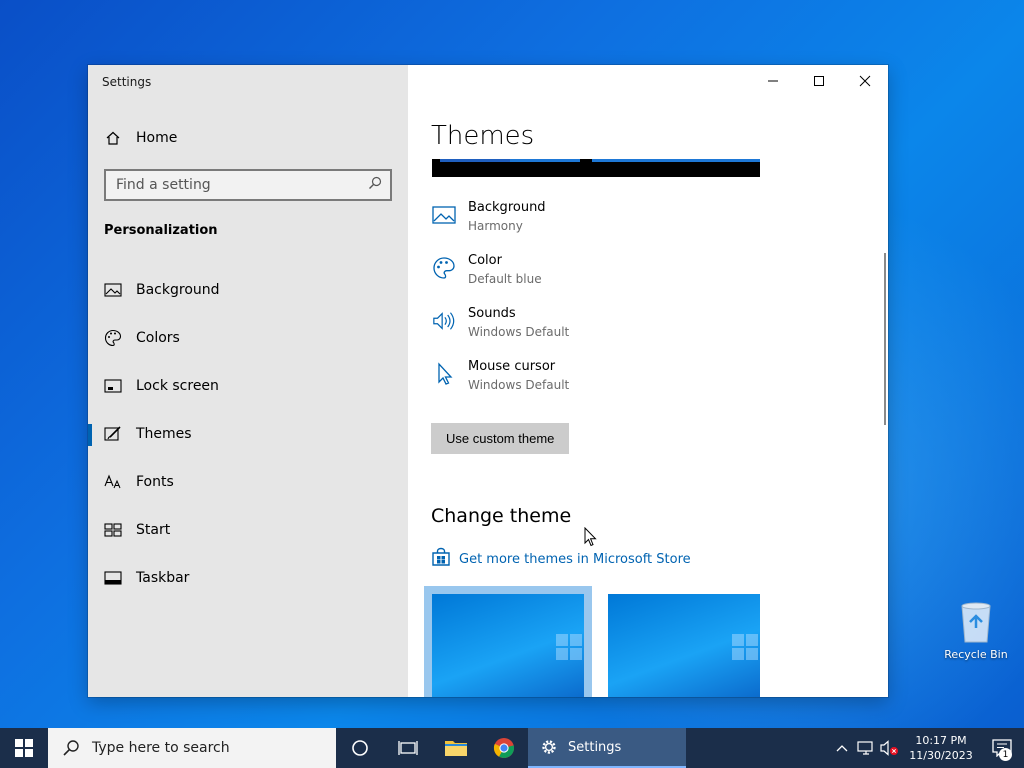 The image size is (1024, 768). I want to click on sidebar-item-colors: Colors, so click(248, 338).